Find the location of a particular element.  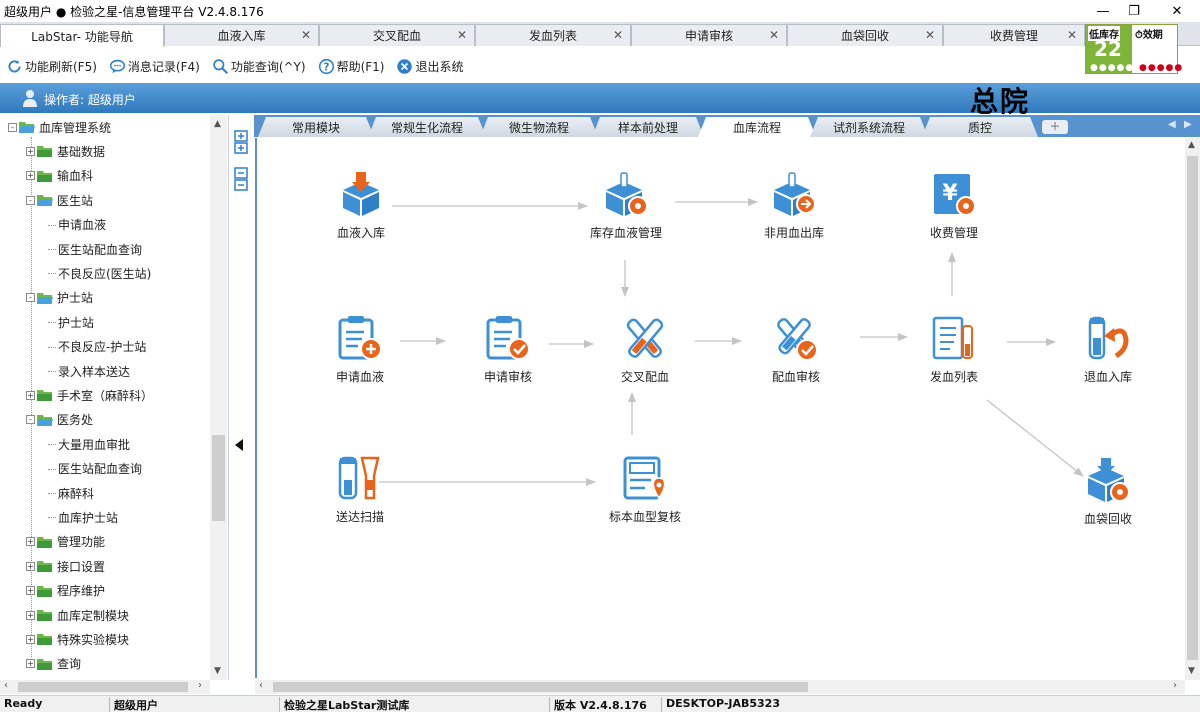

diagram-horizontal-scrollbar: ‹ › is located at coordinates (720, 687).